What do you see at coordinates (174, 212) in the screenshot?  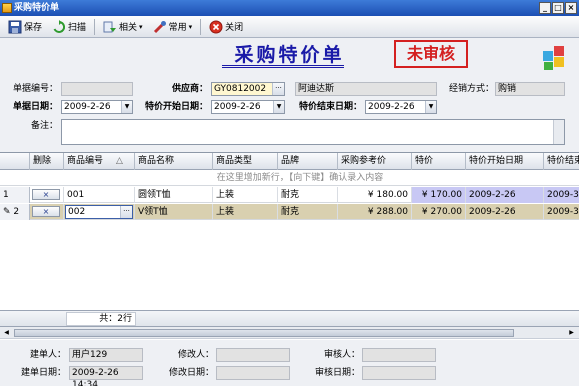 I see `cell-name: V领T恤` at bounding box center [174, 212].